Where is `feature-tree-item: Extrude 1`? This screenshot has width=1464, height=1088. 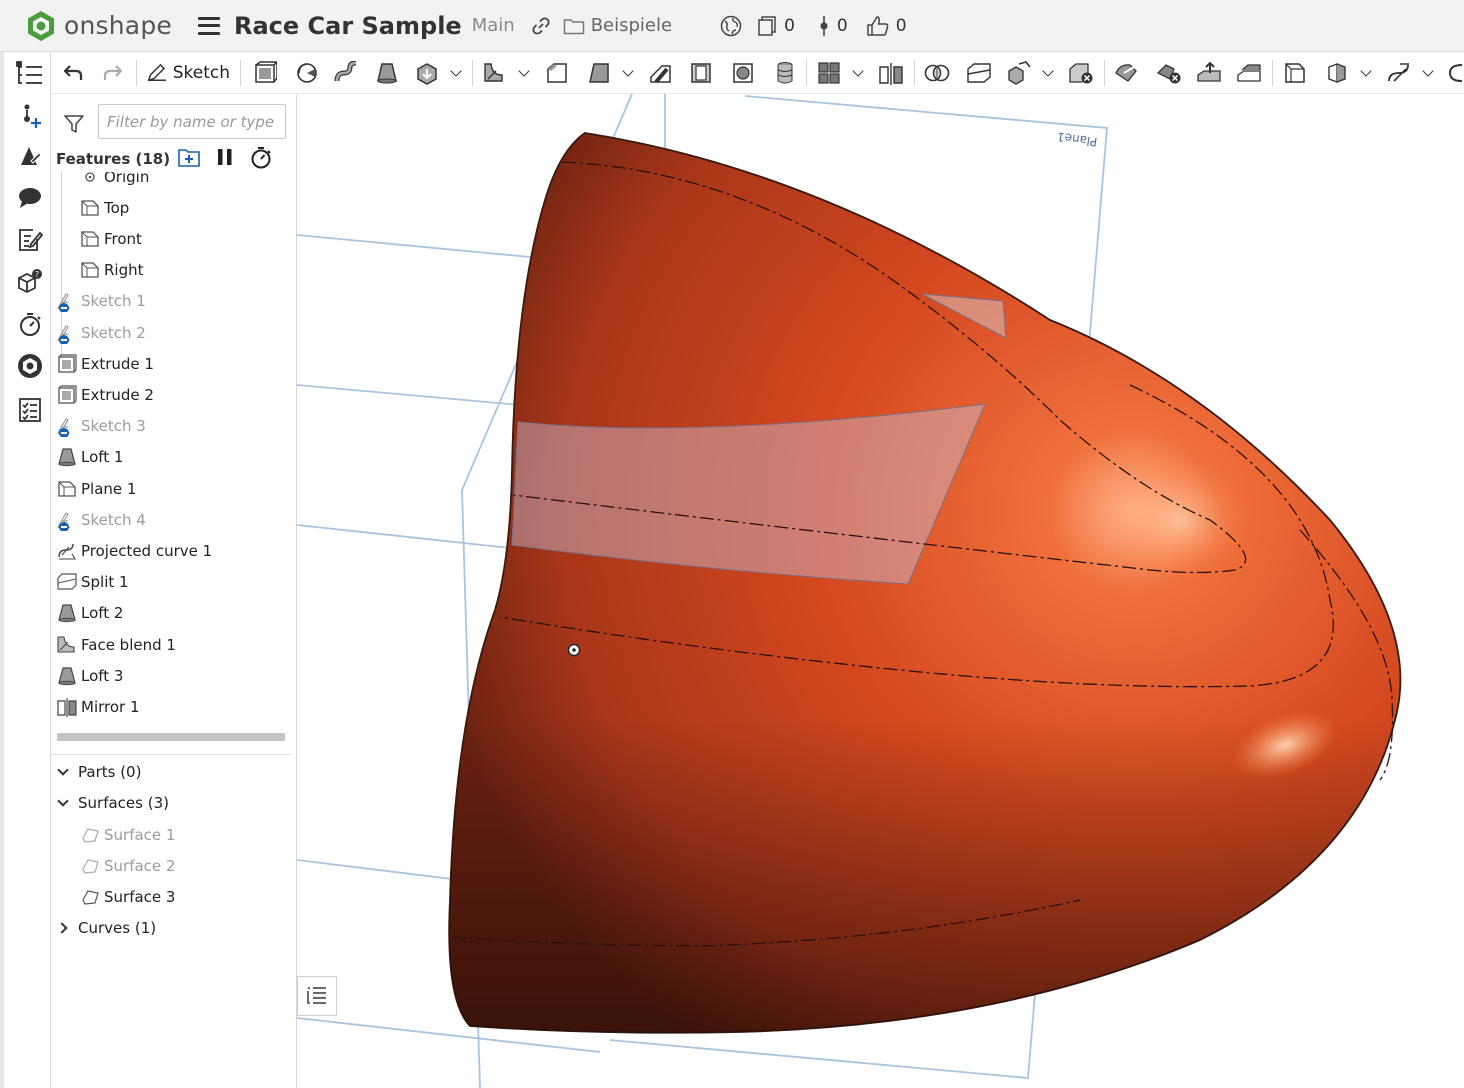
feature-tree-item: Extrude 1 is located at coordinates (171, 363).